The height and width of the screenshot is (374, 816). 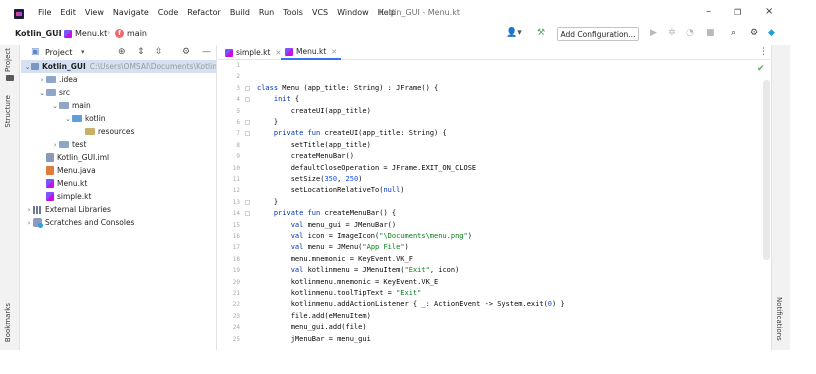 I want to click on maximize-button: ❐, so click(x=737, y=12).